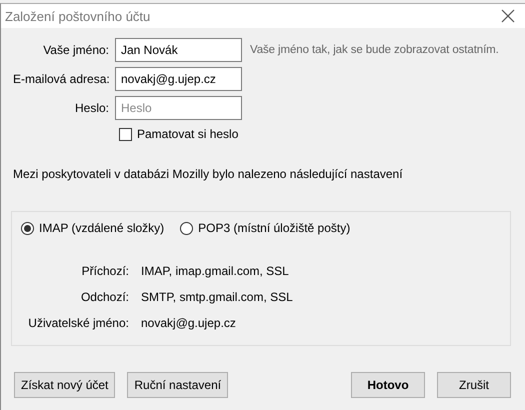 Image resolution: width=525 pixels, height=410 pixels. Describe the element at coordinates (77, 16) in the screenshot. I see `window-title: Založení poštovního účtu` at that location.